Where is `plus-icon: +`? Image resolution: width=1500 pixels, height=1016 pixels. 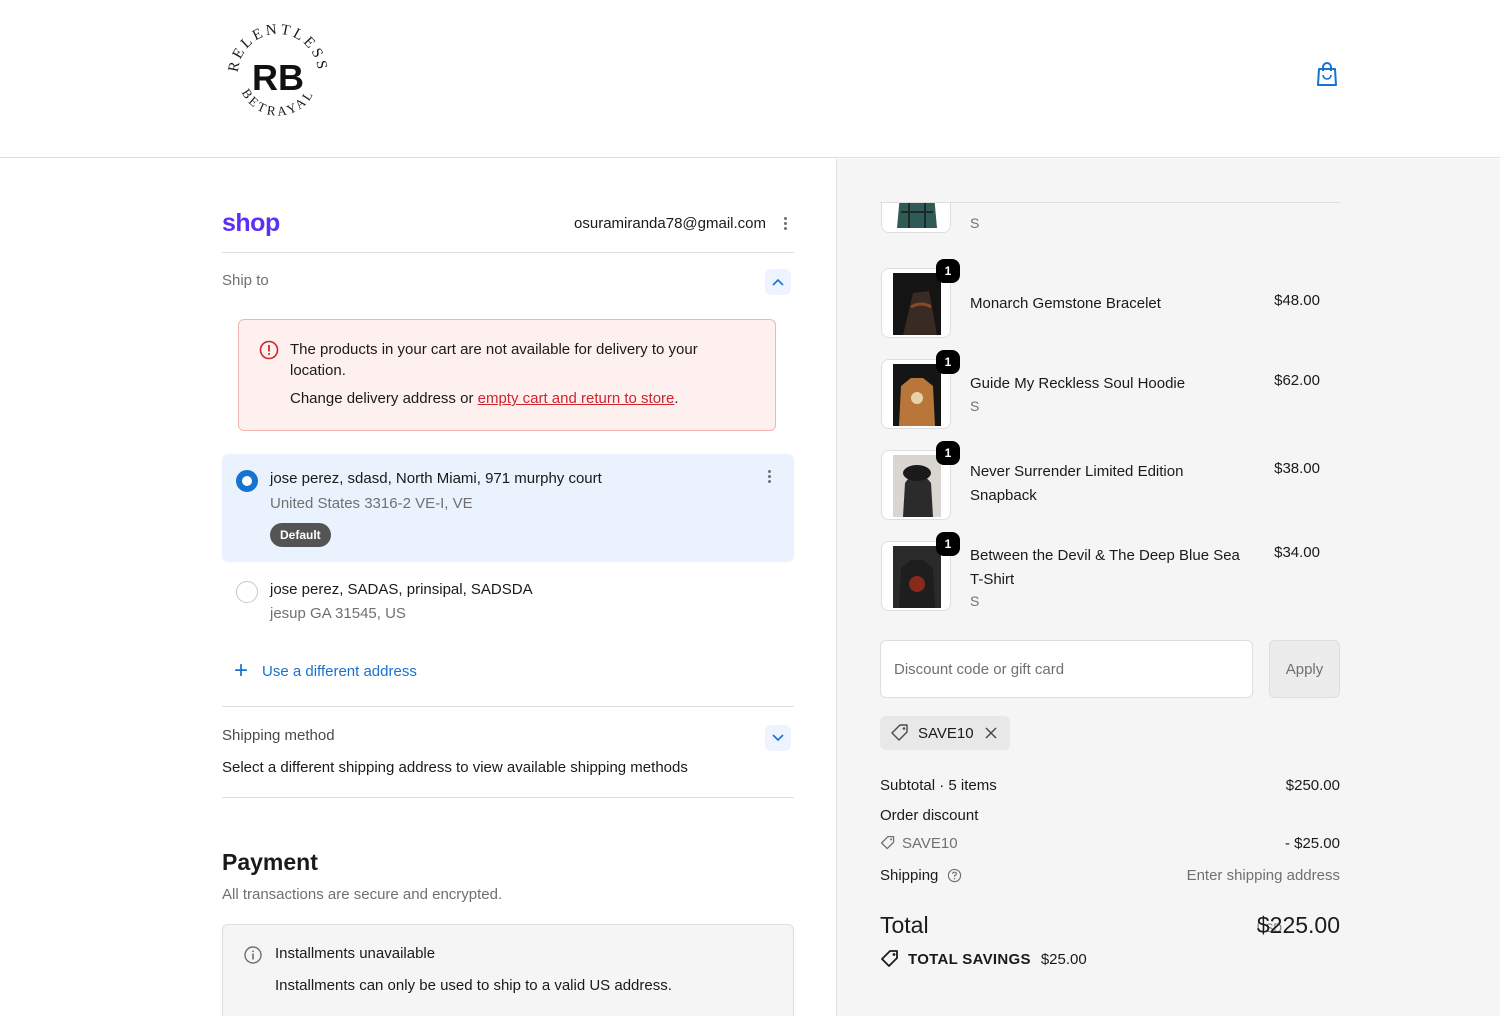
plus-icon: + is located at coordinates (241, 670).